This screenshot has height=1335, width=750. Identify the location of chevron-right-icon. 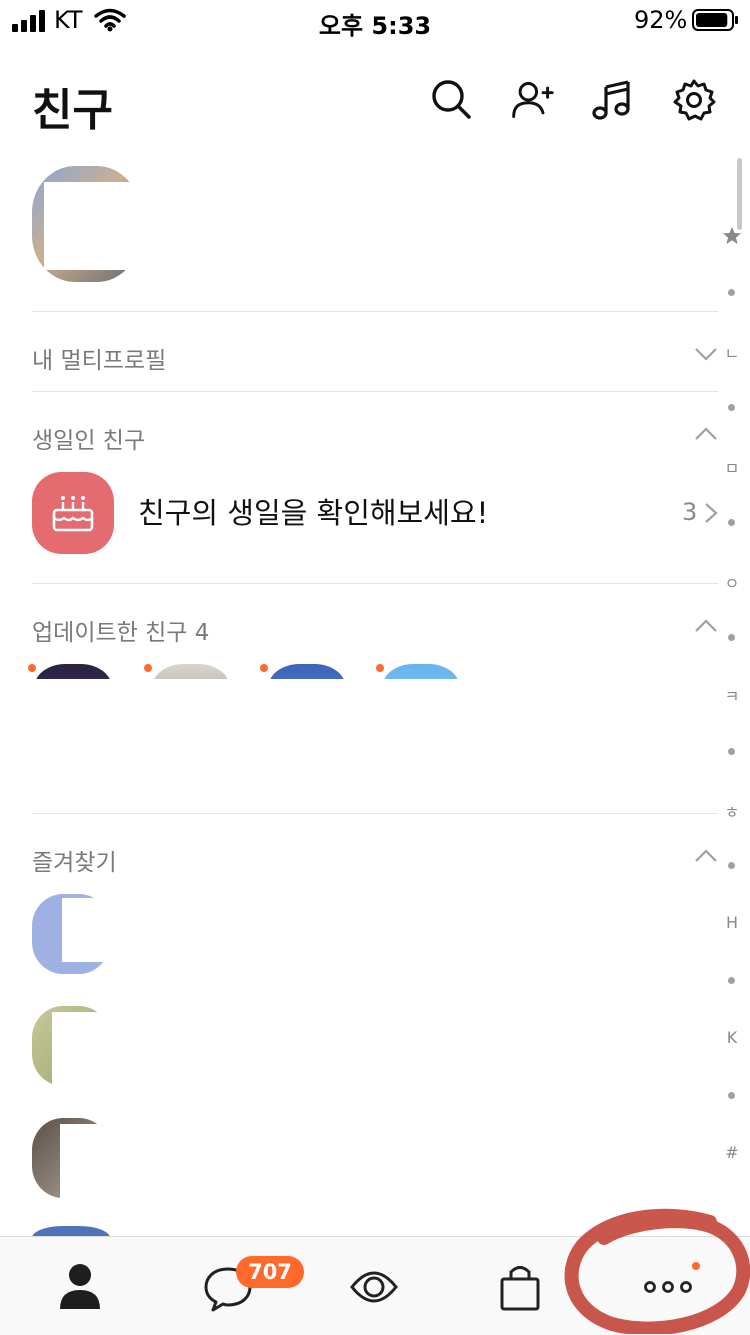
(711, 513).